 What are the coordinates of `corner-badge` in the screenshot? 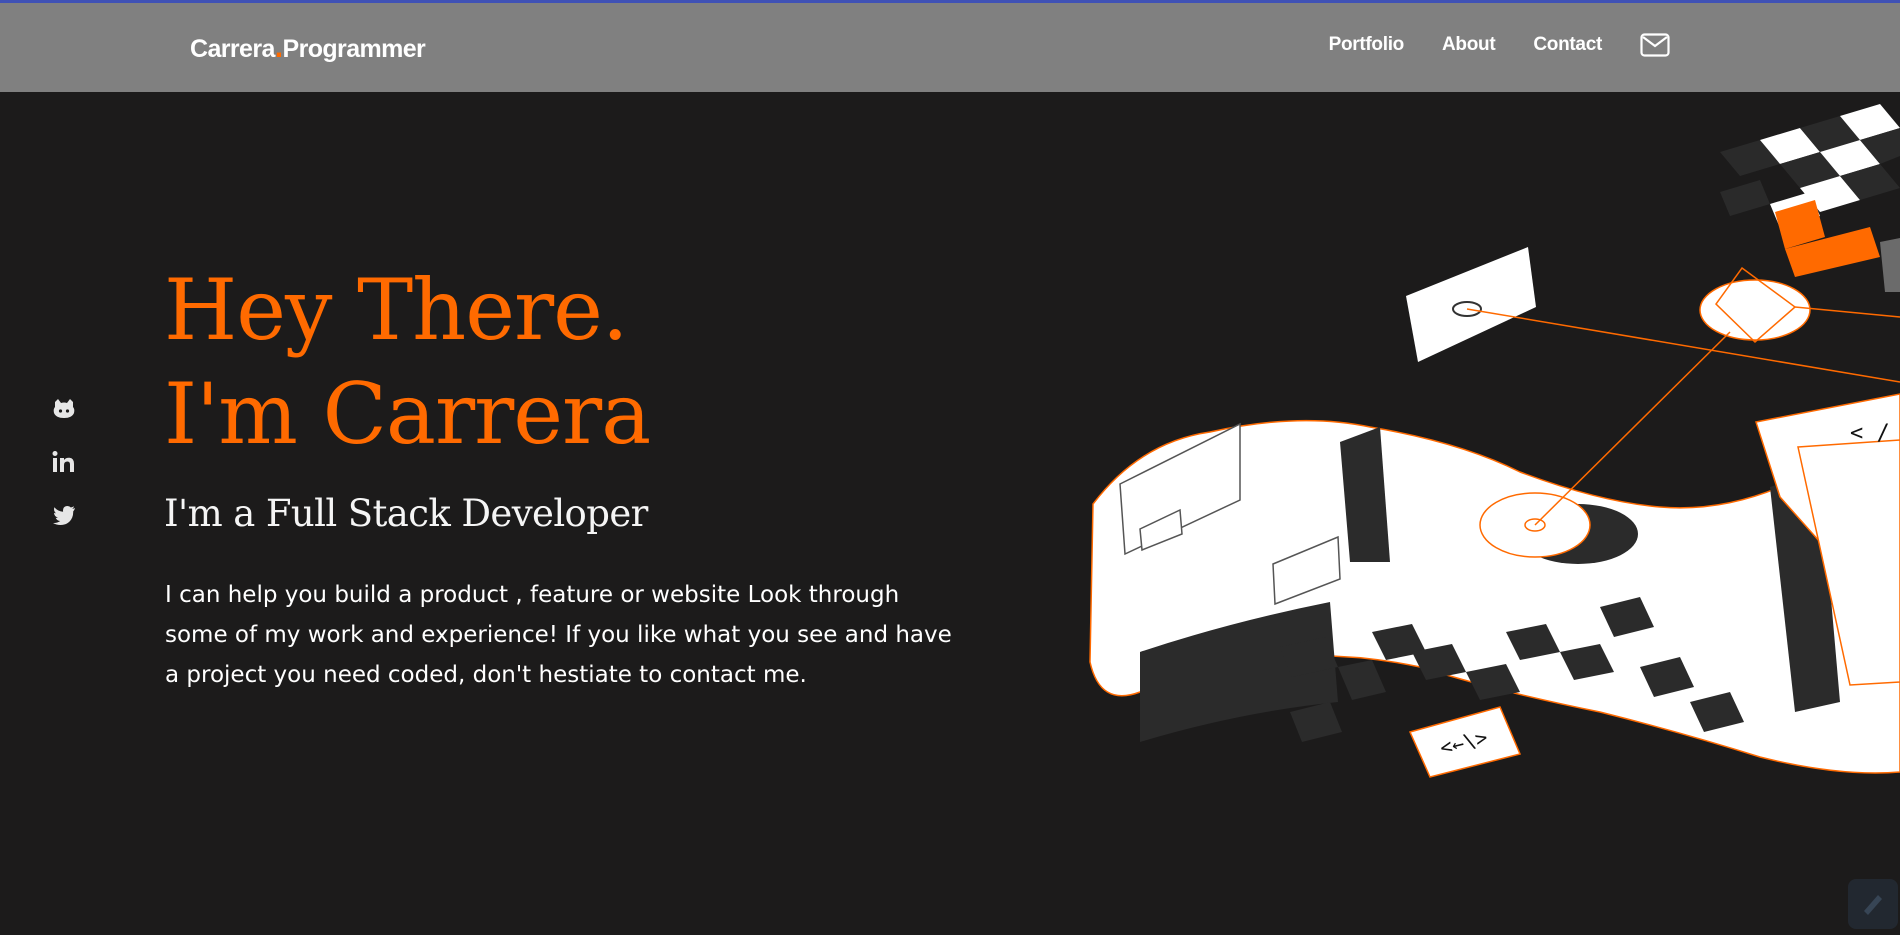 It's located at (1873, 904).